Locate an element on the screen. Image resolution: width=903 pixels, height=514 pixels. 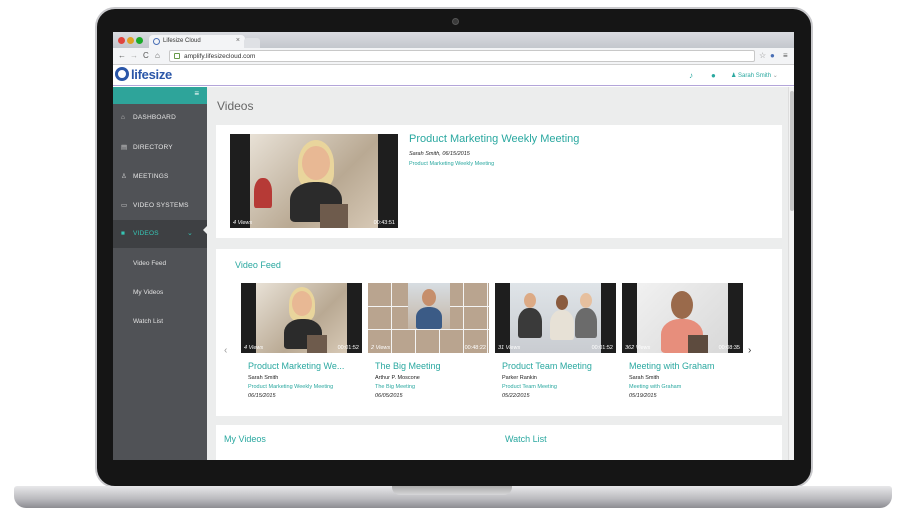
reload-icon: C is located at coordinates (146, 55).